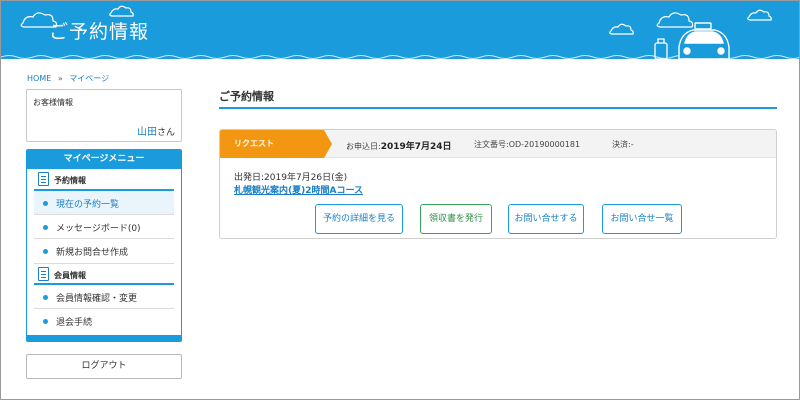 Image resolution: width=800 pixels, height=400 pixels. What do you see at coordinates (498, 108) in the screenshot?
I see `title-divider` at bounding box center [498, 108].